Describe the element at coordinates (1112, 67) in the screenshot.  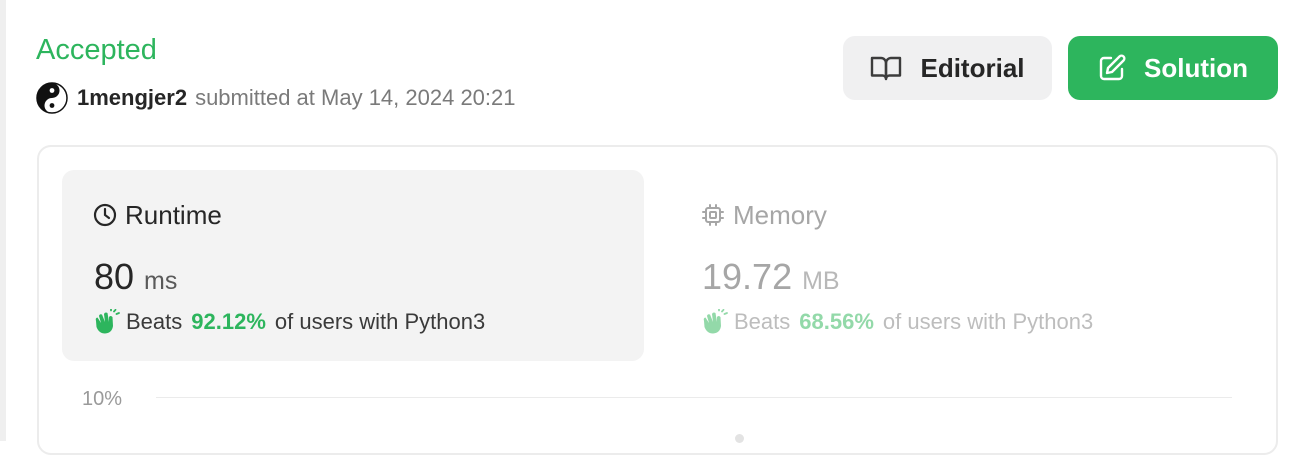
I see `pencil-square-icon` at that location.